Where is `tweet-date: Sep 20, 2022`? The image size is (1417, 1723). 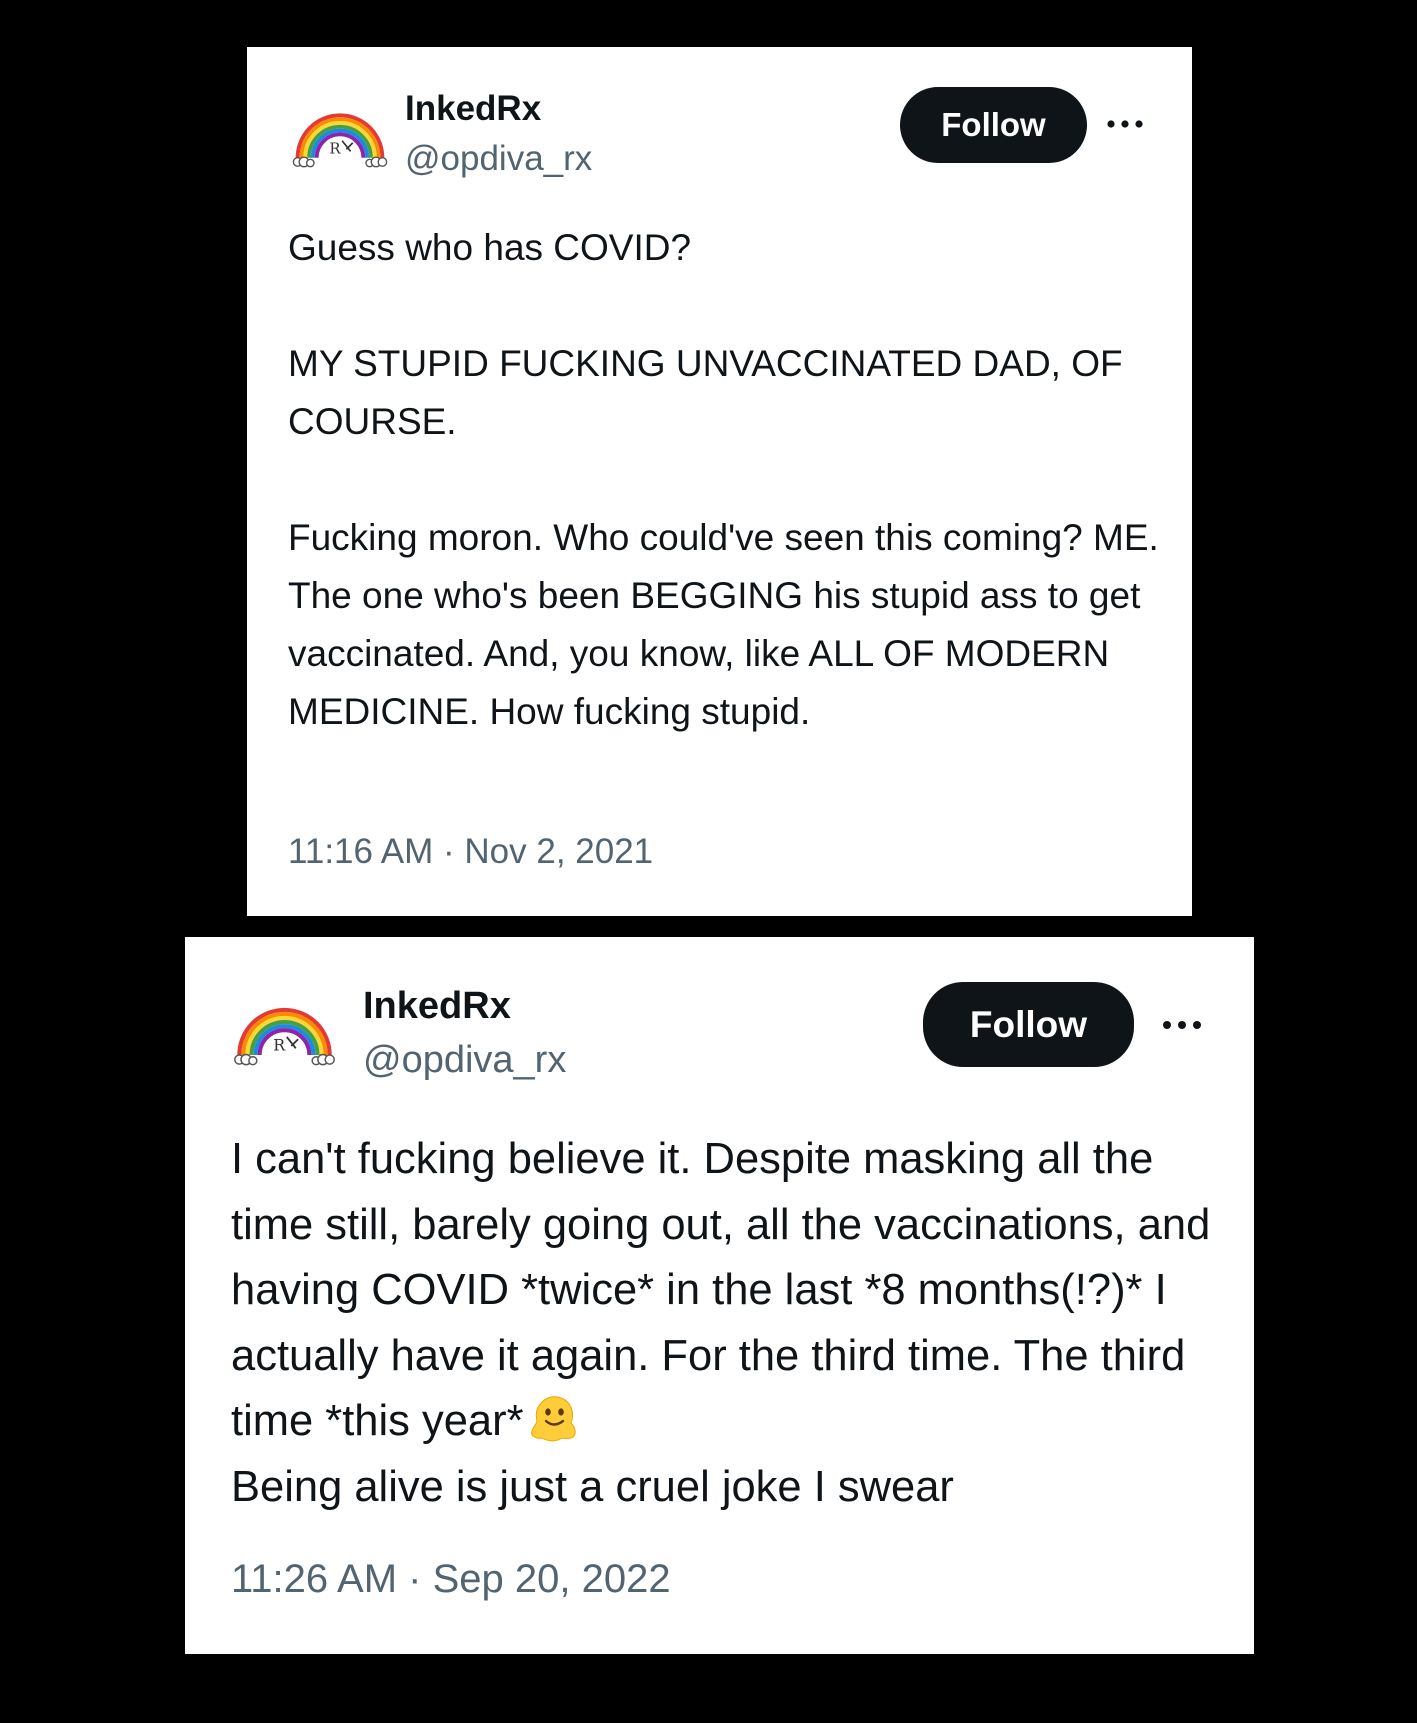 tweet-date: Sep 20, 2022 is located at coordinates (551, 1579).